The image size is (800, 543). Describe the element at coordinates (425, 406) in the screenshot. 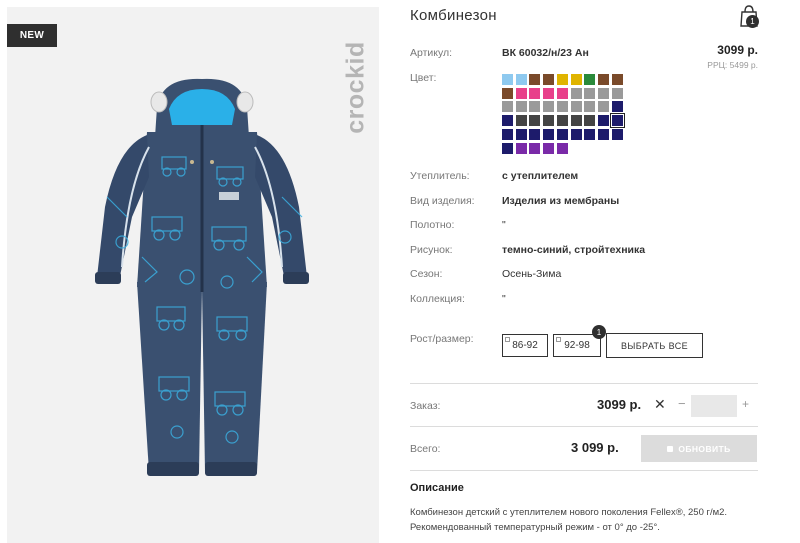

I see `order-label: Заказ:` at that location.